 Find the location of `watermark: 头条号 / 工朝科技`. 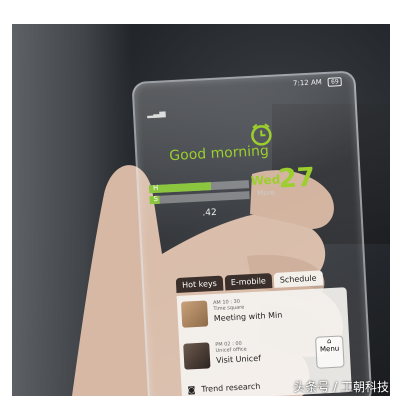

watermark: 头条号 / 工朝科技 is located at coordinates (341, 387).